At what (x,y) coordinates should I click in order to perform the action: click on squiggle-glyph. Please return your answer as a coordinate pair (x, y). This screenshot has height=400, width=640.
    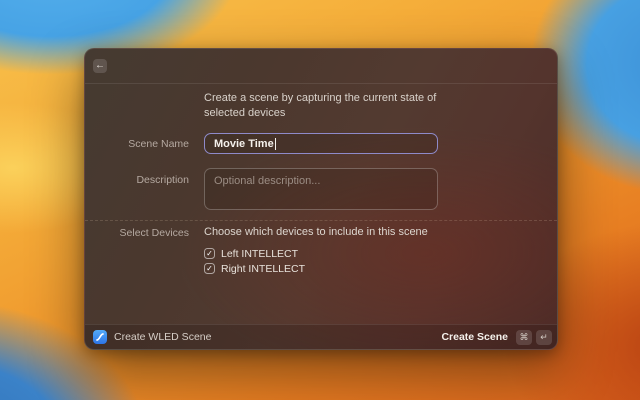
    Looking at the image, I should click on (100, 337).